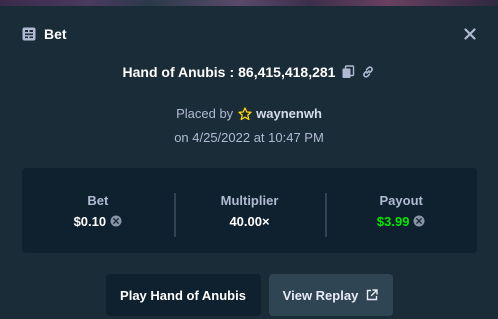  What do you see at coordinates (320, 295) in the screenshot?
I see `view-replay-button-label: View Replay` at bounding box center [320, 295].